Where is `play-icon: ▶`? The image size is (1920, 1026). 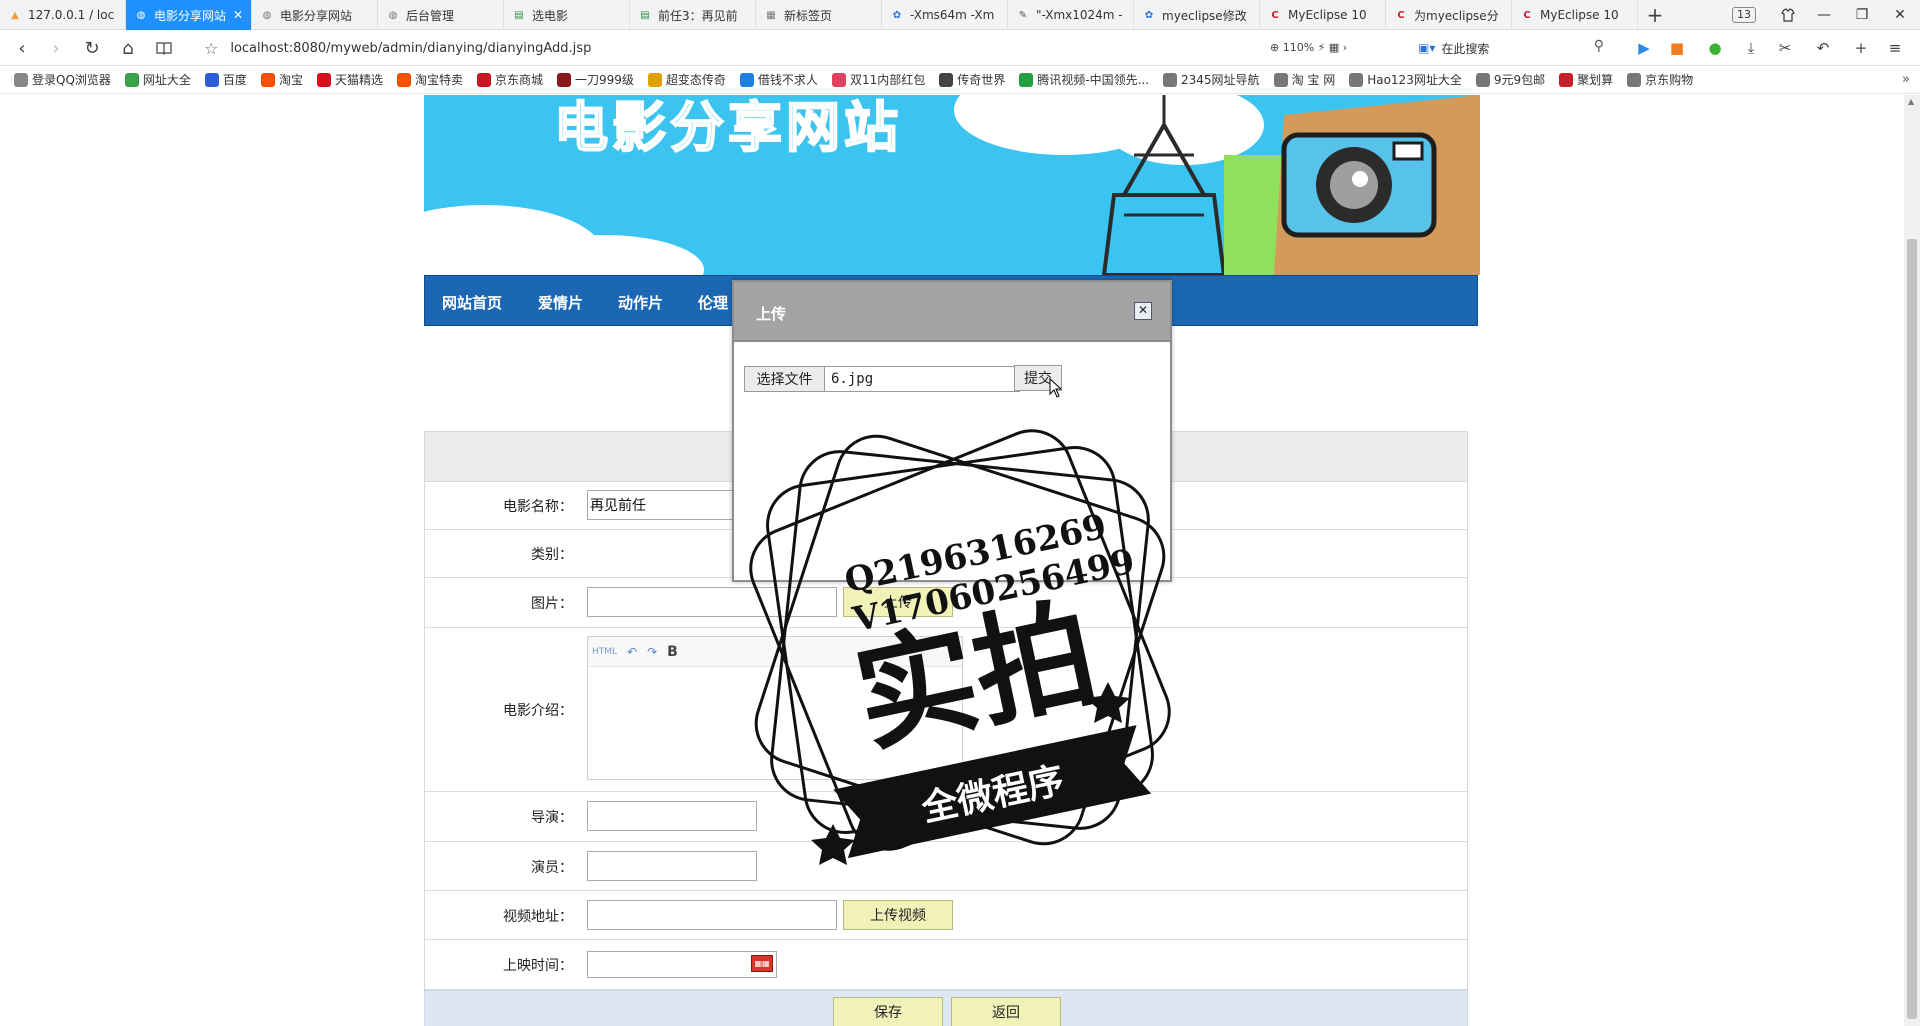 play-icon: ▶ is located at coordinates (1644, 48).